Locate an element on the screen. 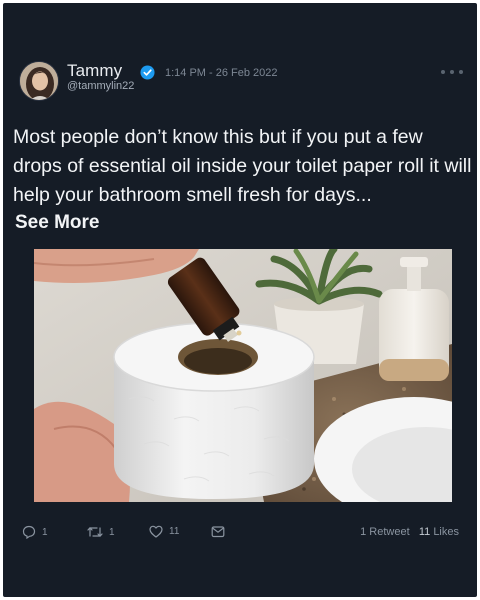 The height and width of the screenshot is (600, 480). reply-icon is located at coordinates (29, 532).